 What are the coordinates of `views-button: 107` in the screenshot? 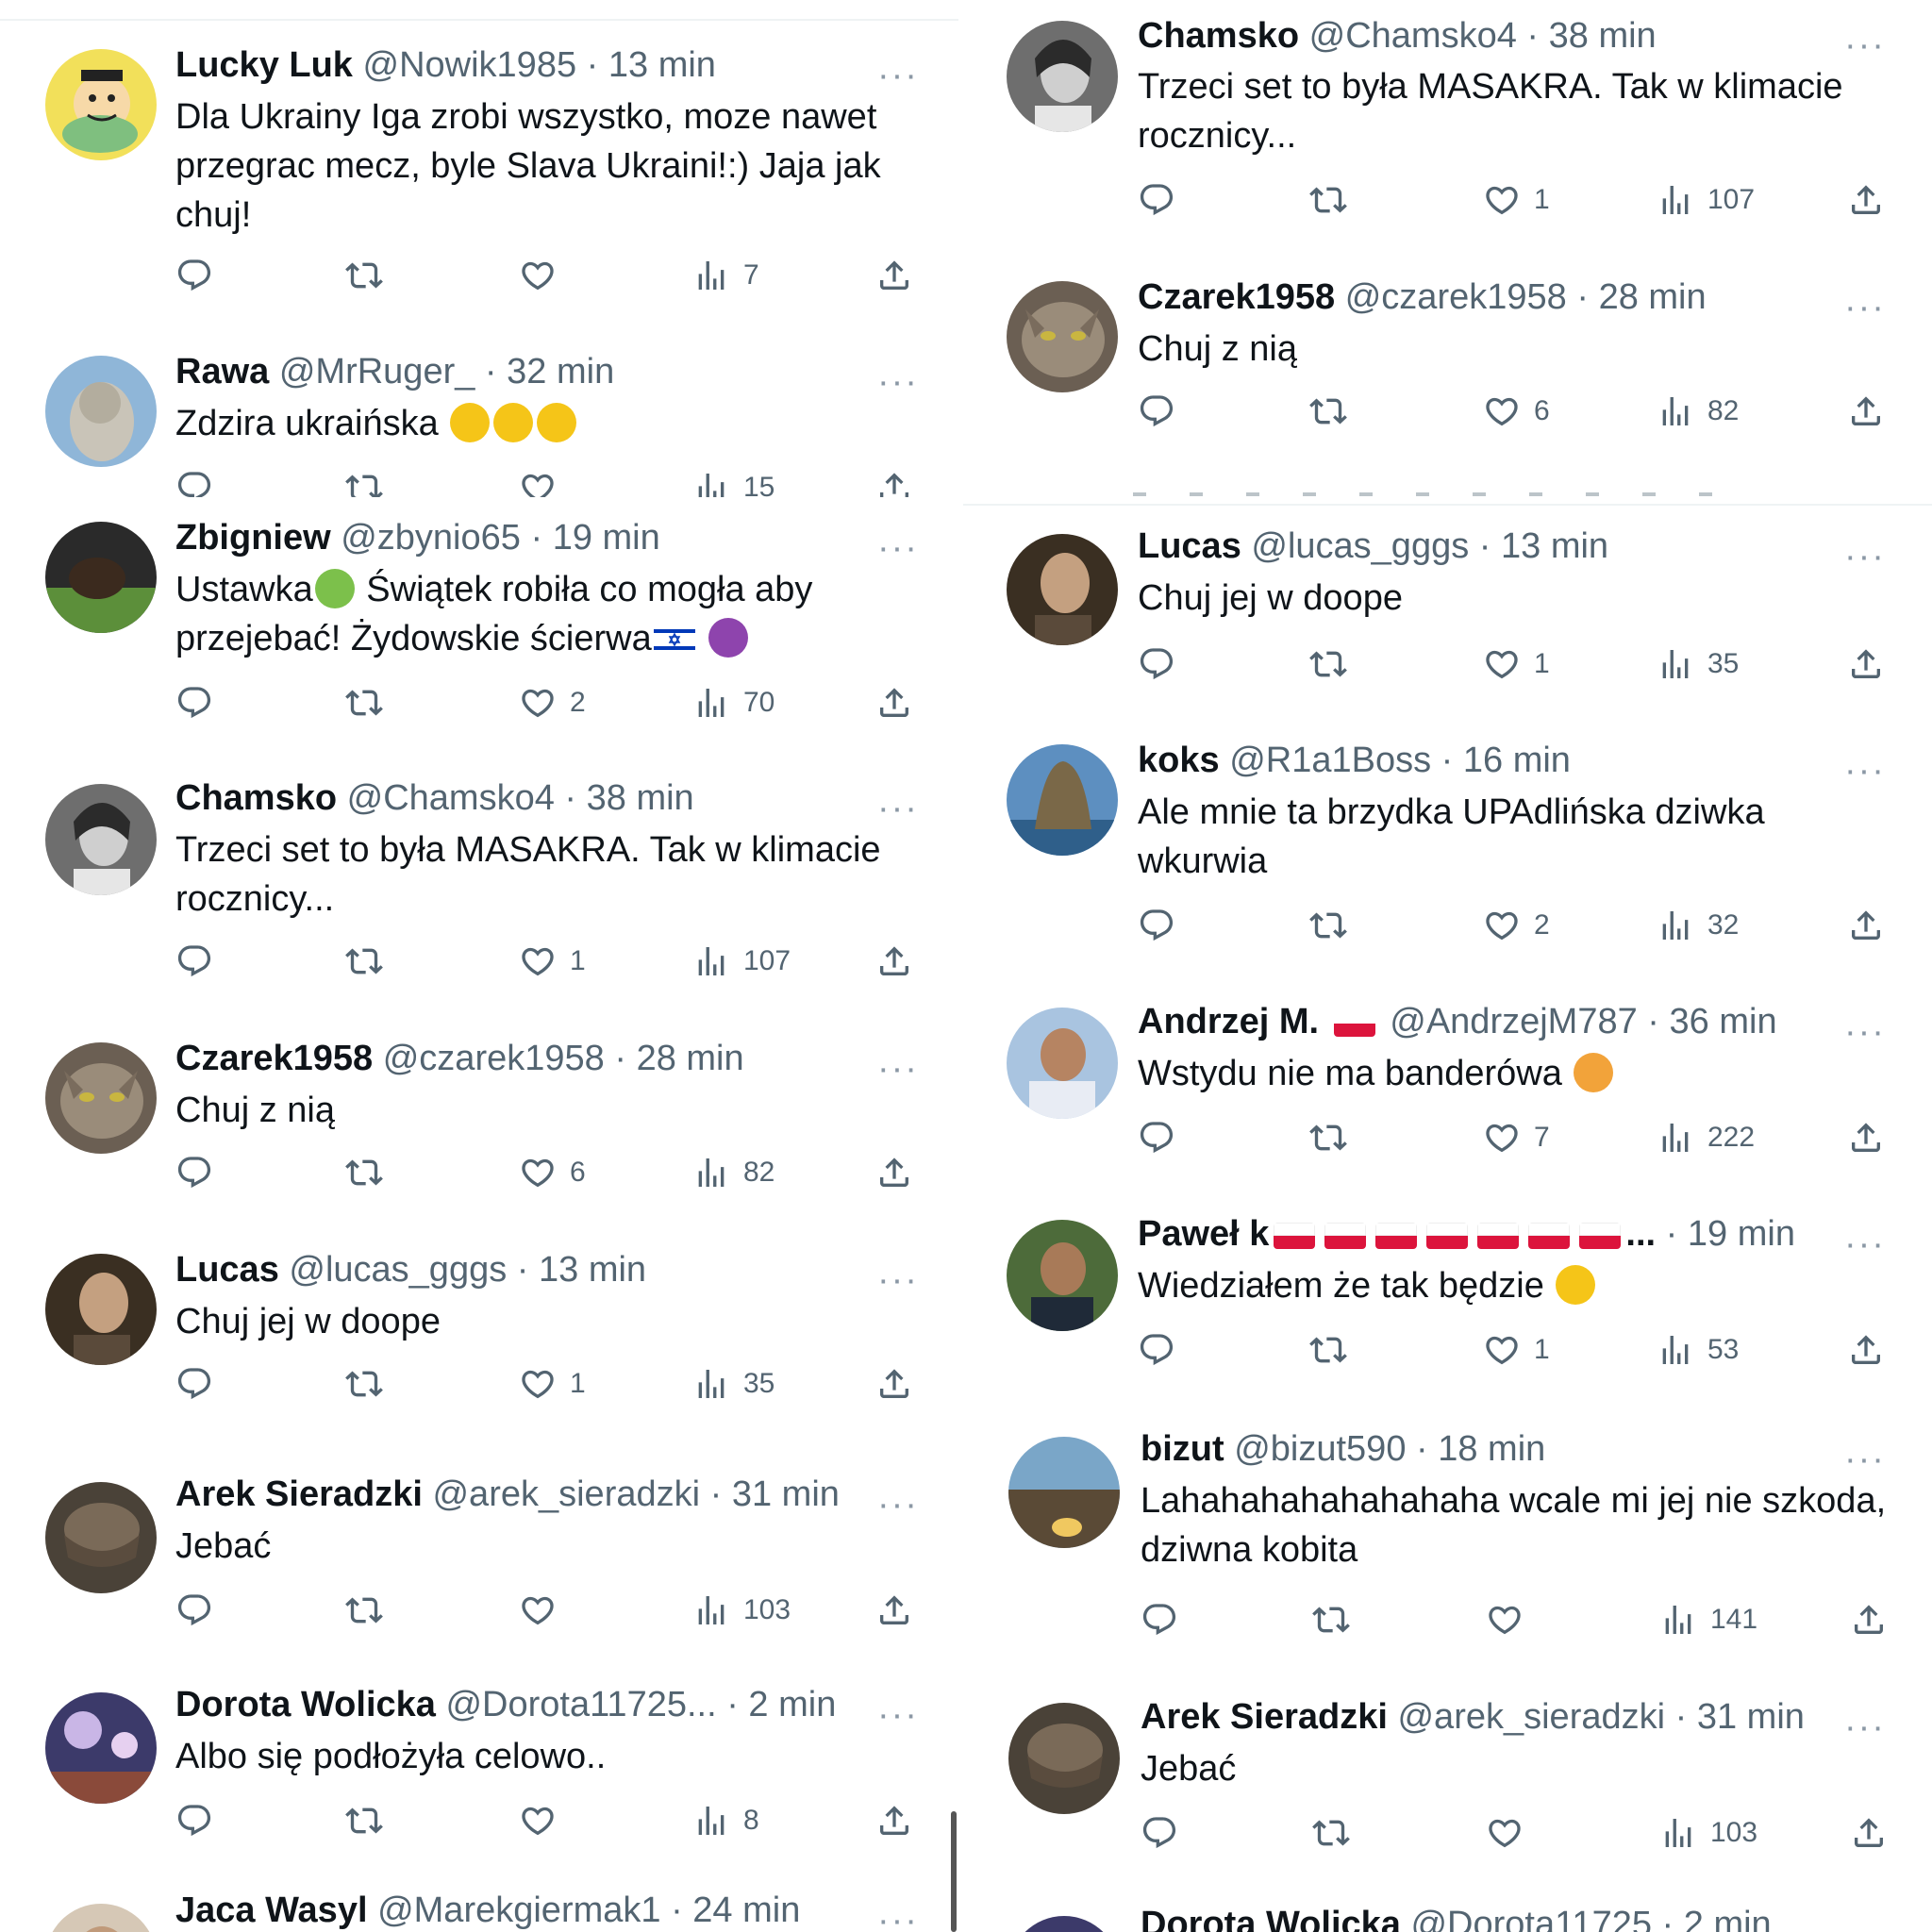 It's located at (741, 962).